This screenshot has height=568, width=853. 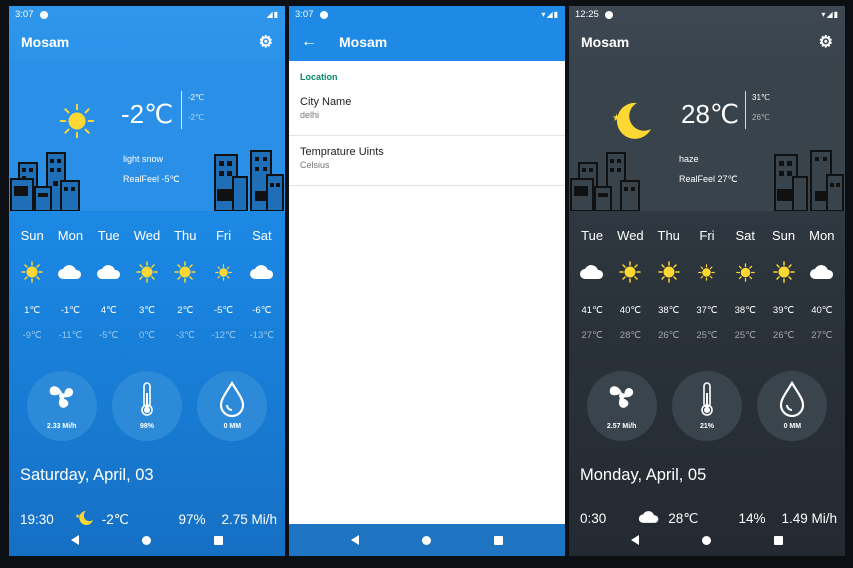 What do you see at coordinates (108, 310) in the screenshot?
I see `high-temp: 4℃` at bounding box center [108, 310].